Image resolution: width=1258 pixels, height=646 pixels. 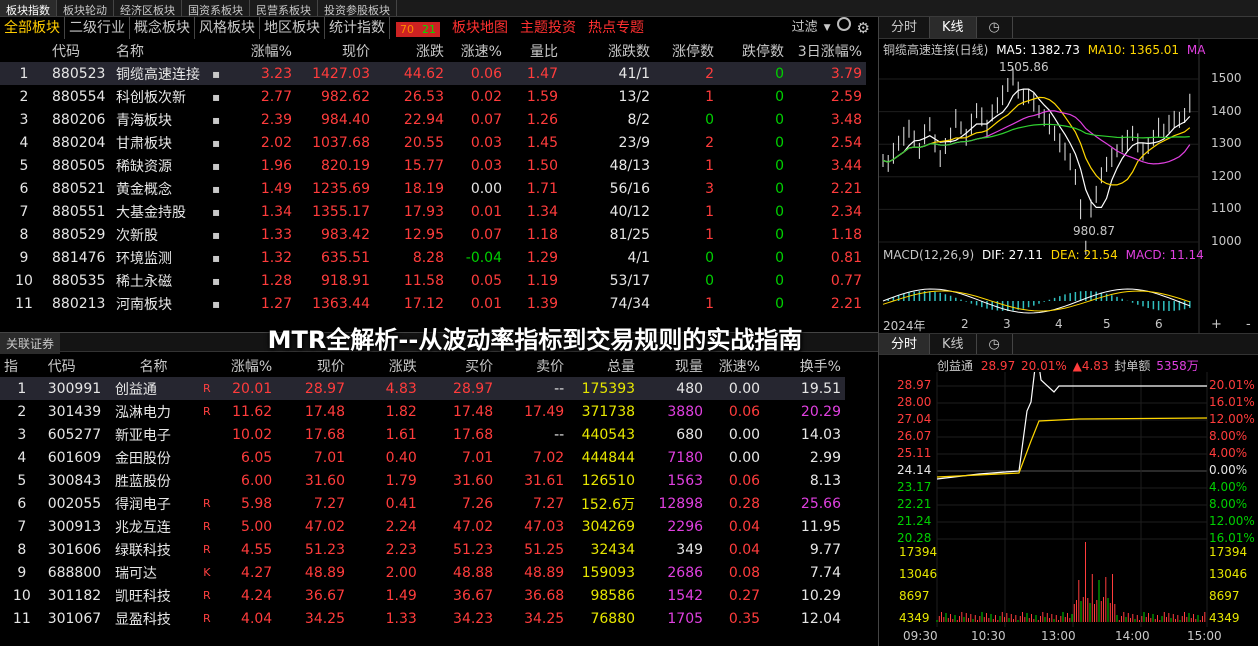 What do you see at coordinates (863, 28) in the screenshot?
I see `gear-icon: ⚙` at bounding box center [863, 28].